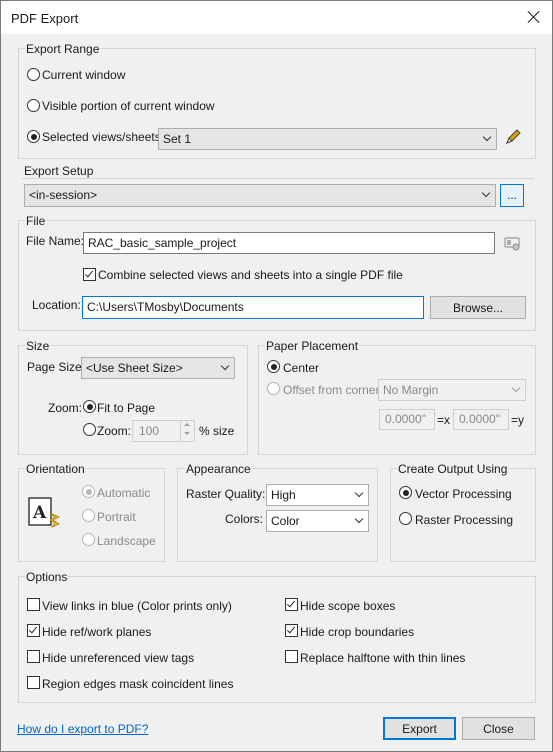 The image size is (553, 752). What do you see at coordinates (33, 105) in the screenshot?
I see `radio-visible-portion` at bounding box center [33, 105].